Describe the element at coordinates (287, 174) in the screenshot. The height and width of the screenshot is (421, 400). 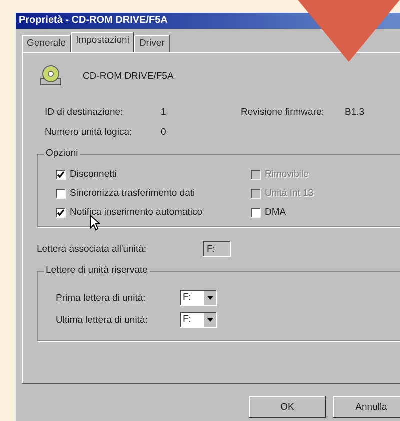
I see `checkbox-label: Rimovibile` at that location.